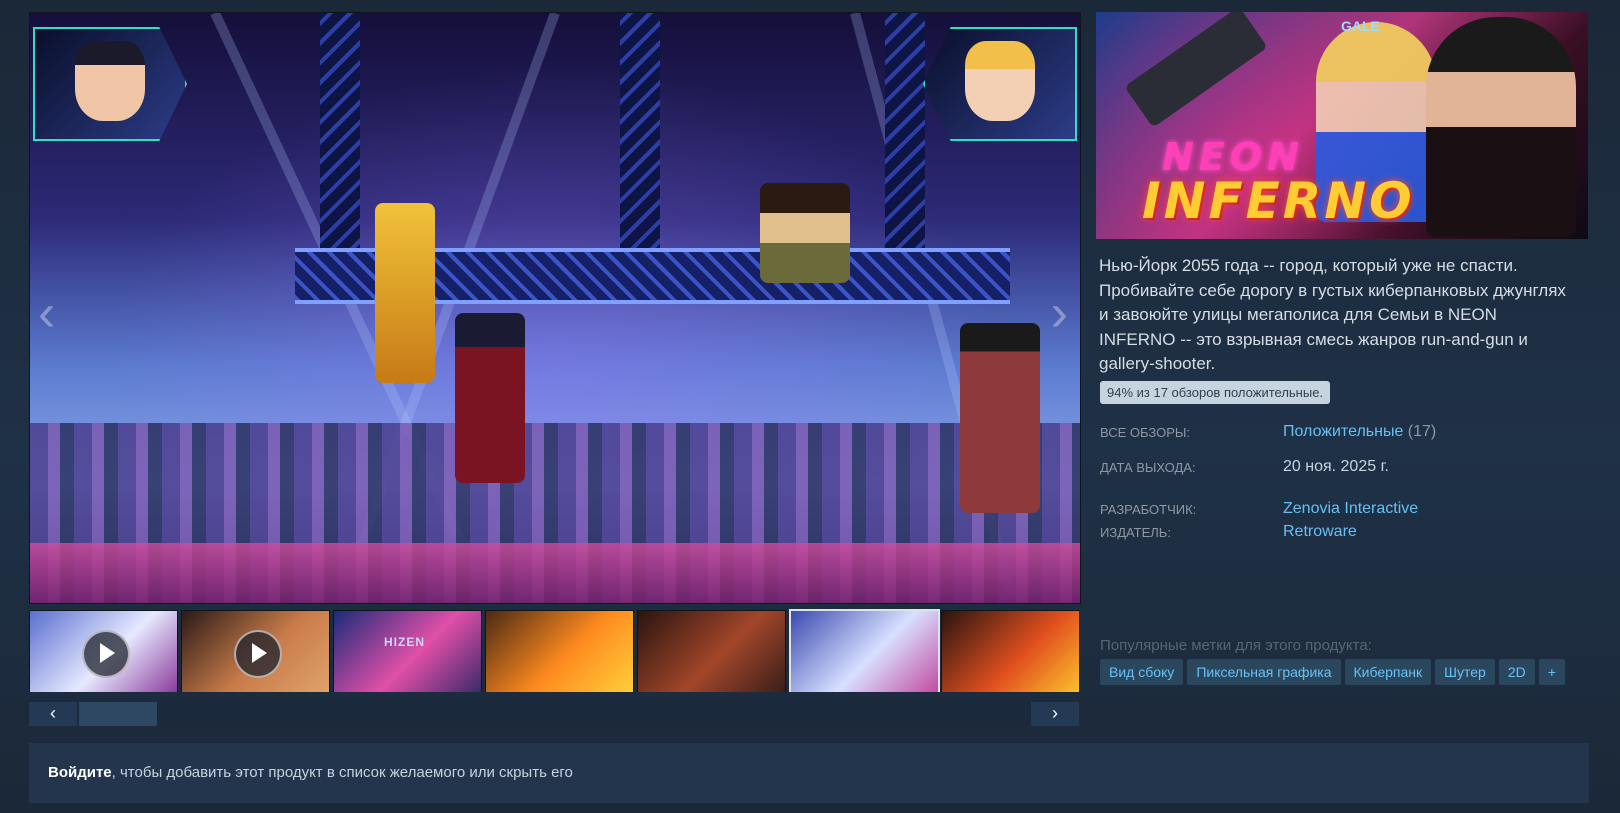 The width and height of the screenshot is (1620, 813). Describe the element at coordinates (53, 714) in the screenshot. I see `scroll-left-button: ‹` at that location.